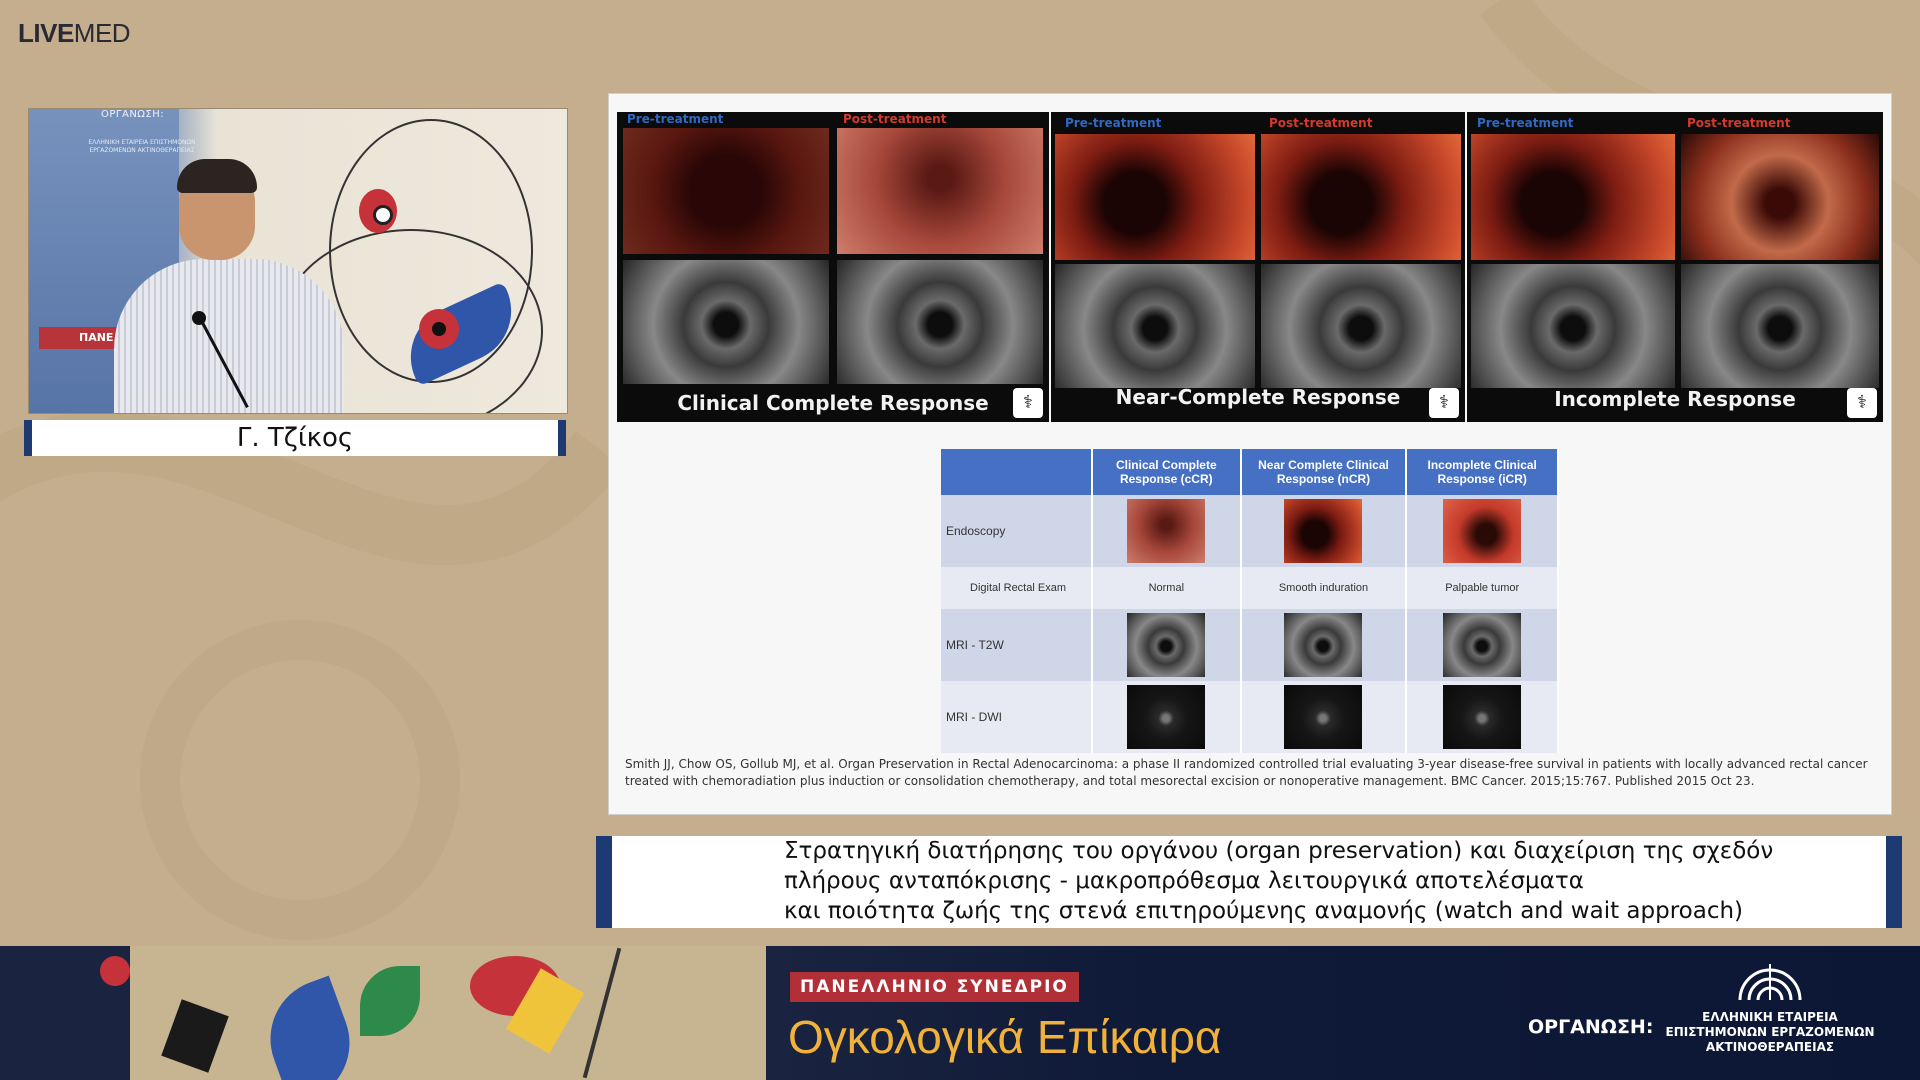 Image resolution: width=1920 pixels, height=1080 pixels. I want to click on table-cell: Palpable tumor, so click(1482, 588).